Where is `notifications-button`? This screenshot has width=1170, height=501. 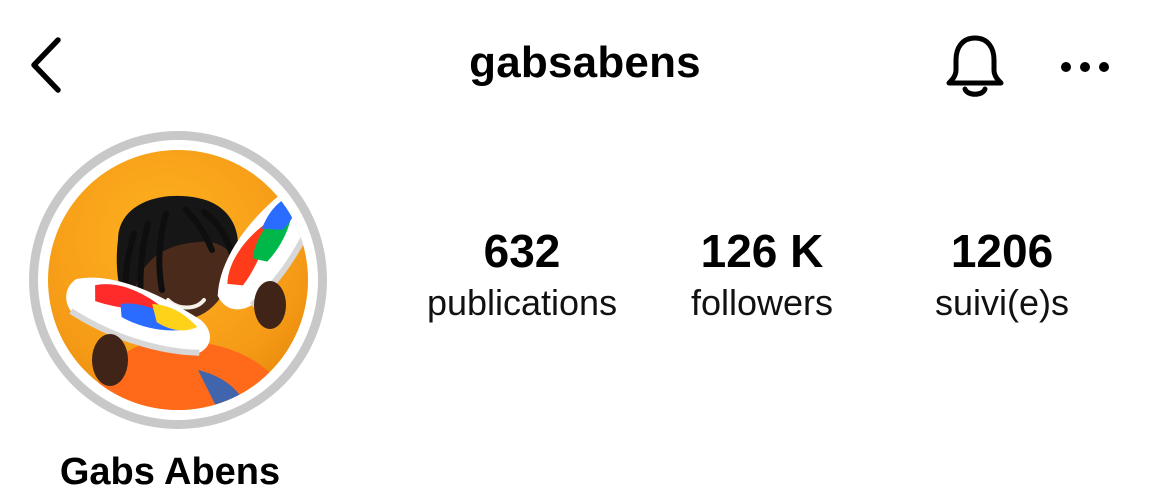
notifications-button is located at coordinates (975, 67).